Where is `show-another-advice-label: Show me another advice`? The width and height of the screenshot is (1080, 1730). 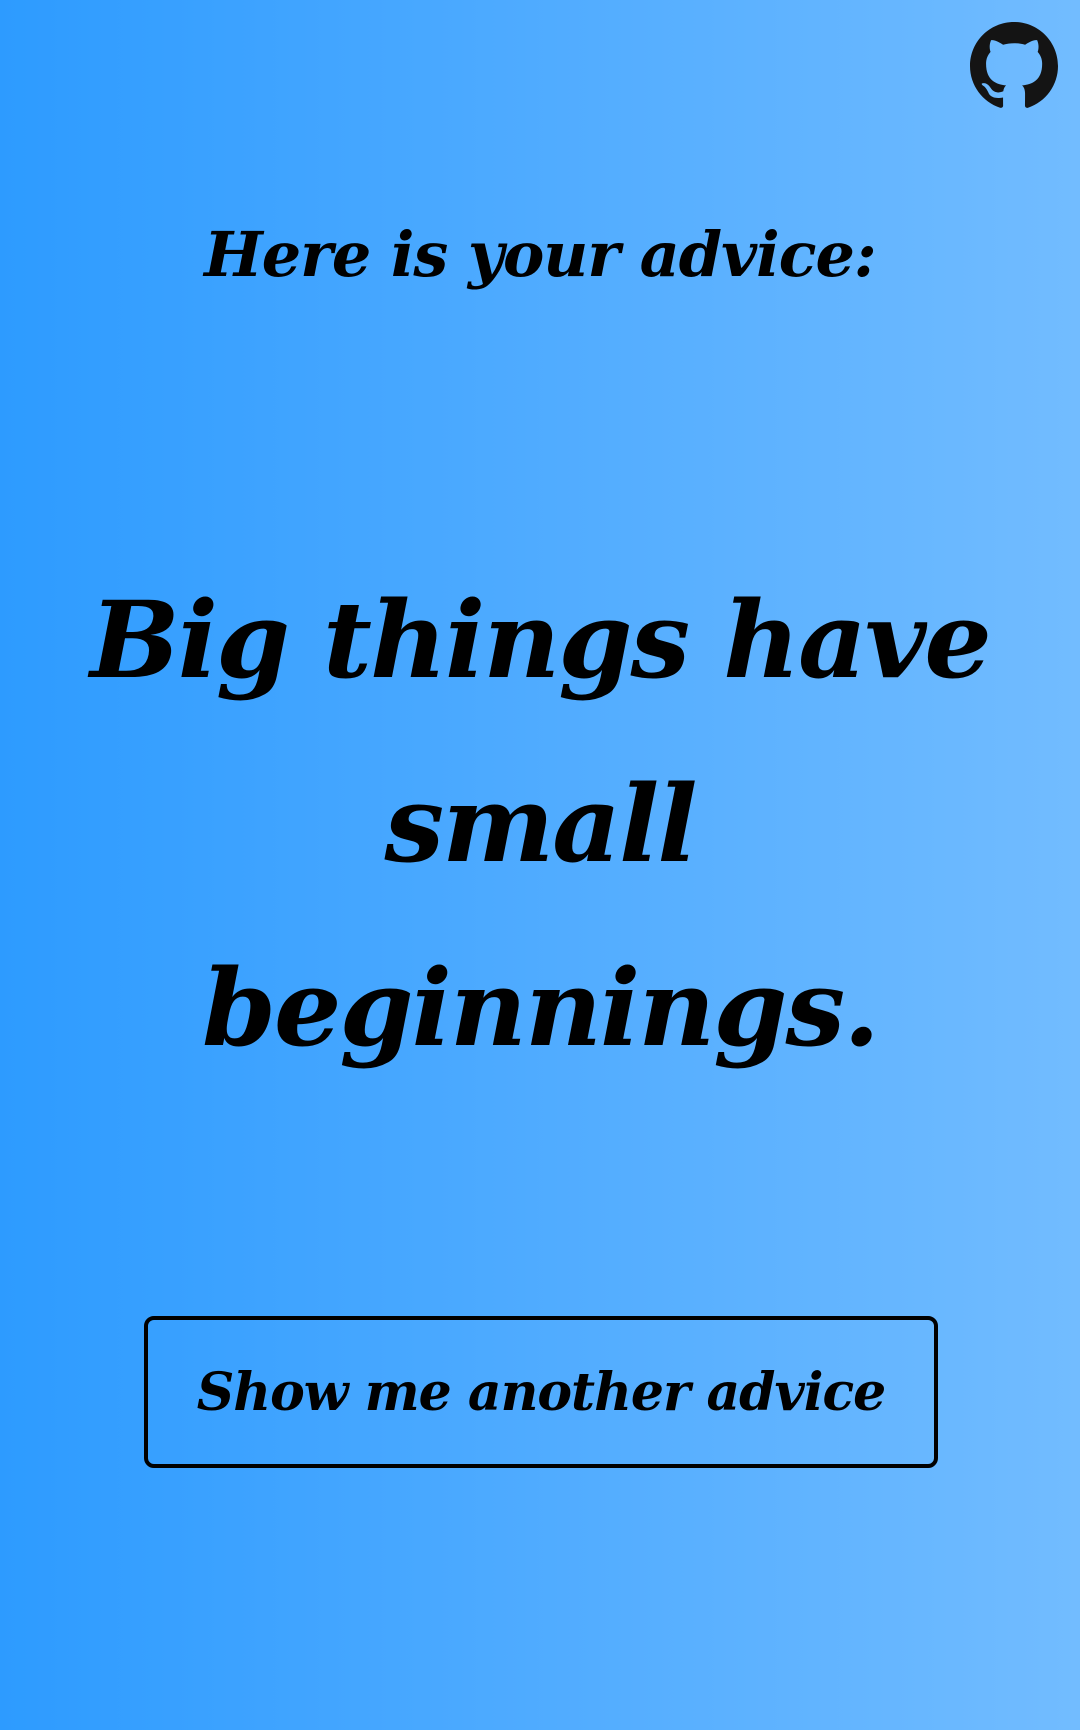
show-another-advice-label: Show me another advice is located at coordinates (541, 1392).